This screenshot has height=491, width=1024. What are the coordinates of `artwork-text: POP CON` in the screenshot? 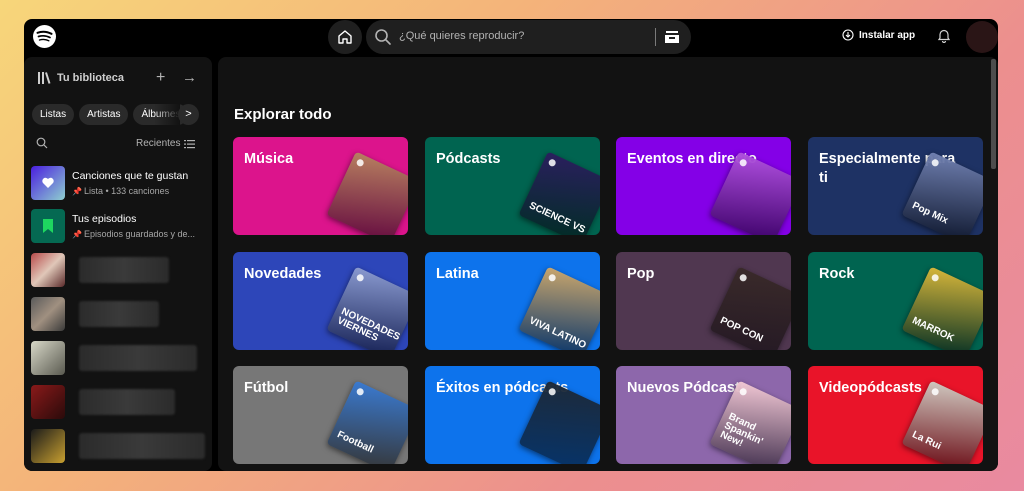 It's located at (741, 330).